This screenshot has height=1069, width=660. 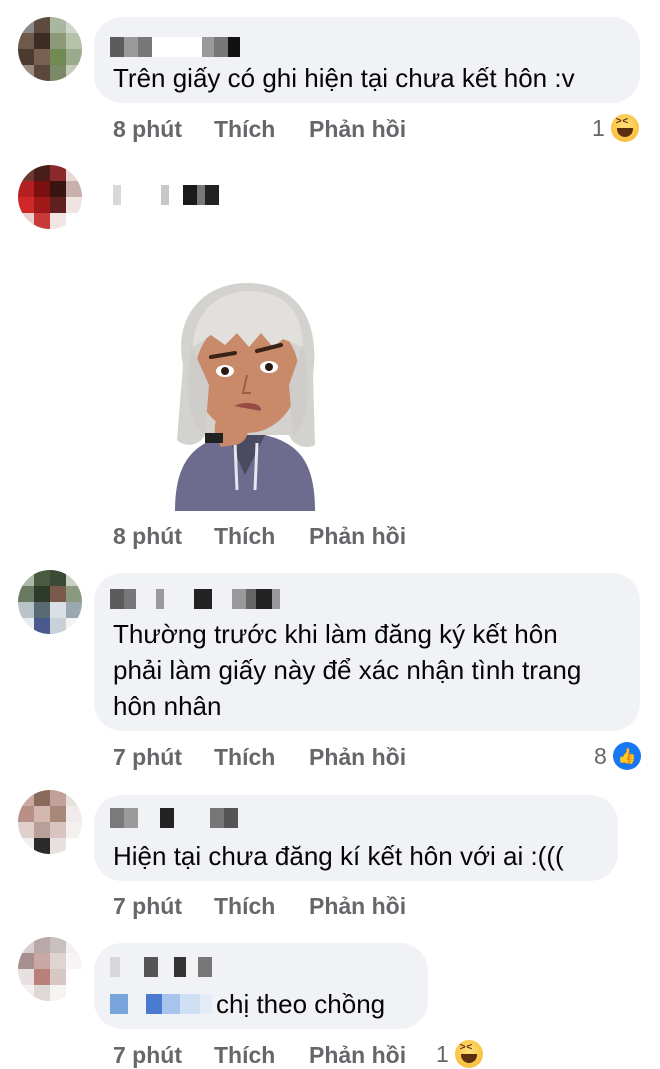 I want to click on like-icon: 👍, so click(x=626, y=756).